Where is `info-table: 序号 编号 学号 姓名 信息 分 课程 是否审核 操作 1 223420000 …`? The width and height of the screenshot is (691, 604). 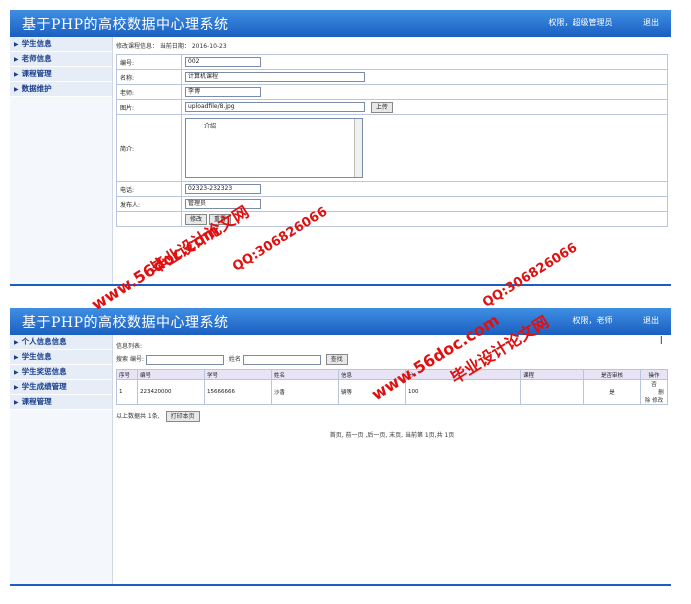
info-table: 序号 编号 学号 姓名 信息 分 课程 是否审核 操作 1 223420000 … is located at coordinates (392, 387).